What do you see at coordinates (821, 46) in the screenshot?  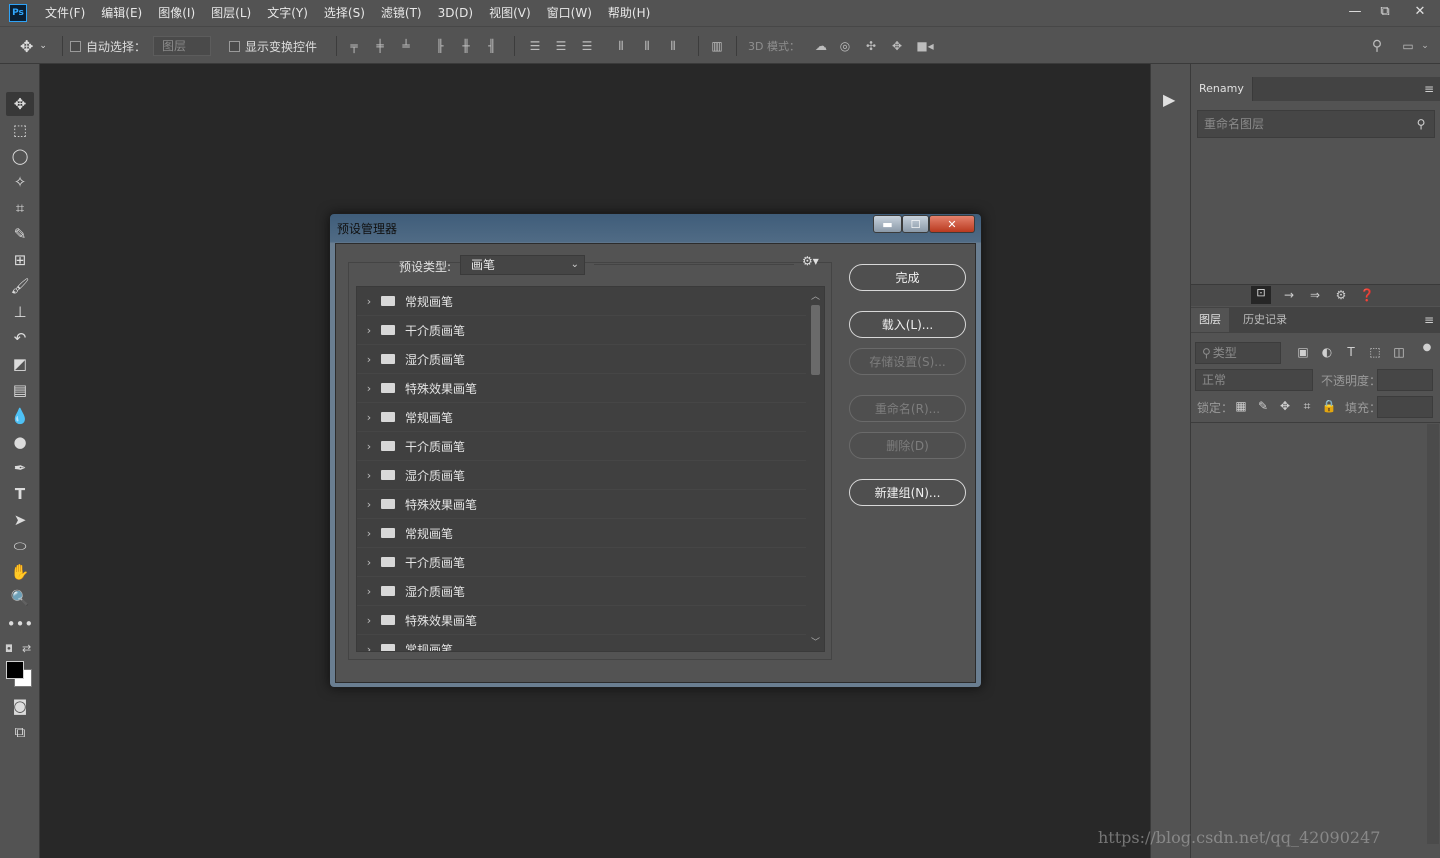 I see `3d-orbit-icon: ☁` at bounding box center [821, 46].